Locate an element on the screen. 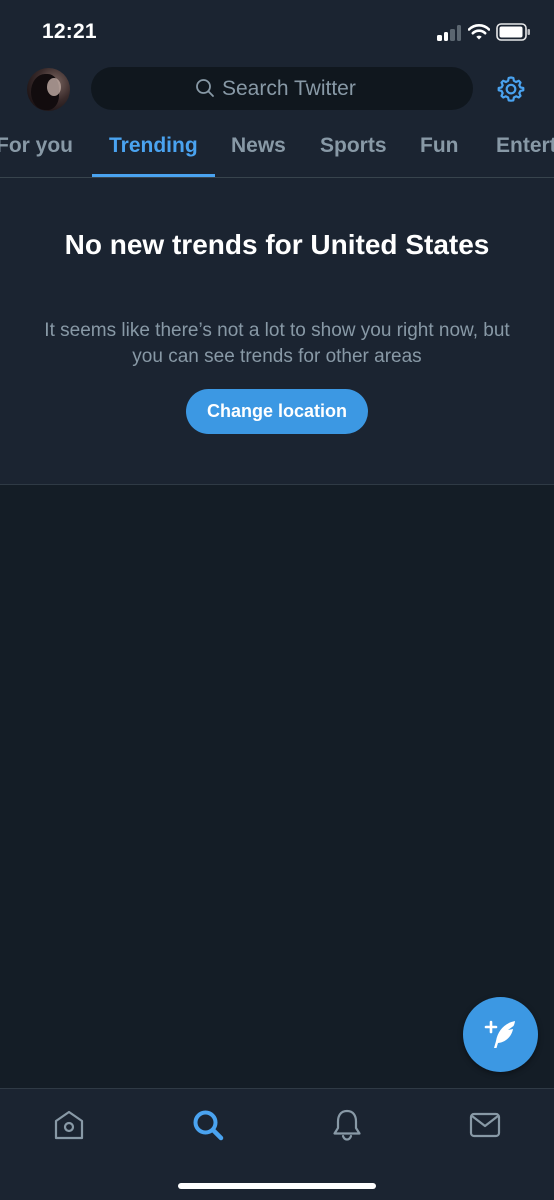  explore-tabs: For you Trending News Sports Fun Entert is located at coordinates (277, 147).